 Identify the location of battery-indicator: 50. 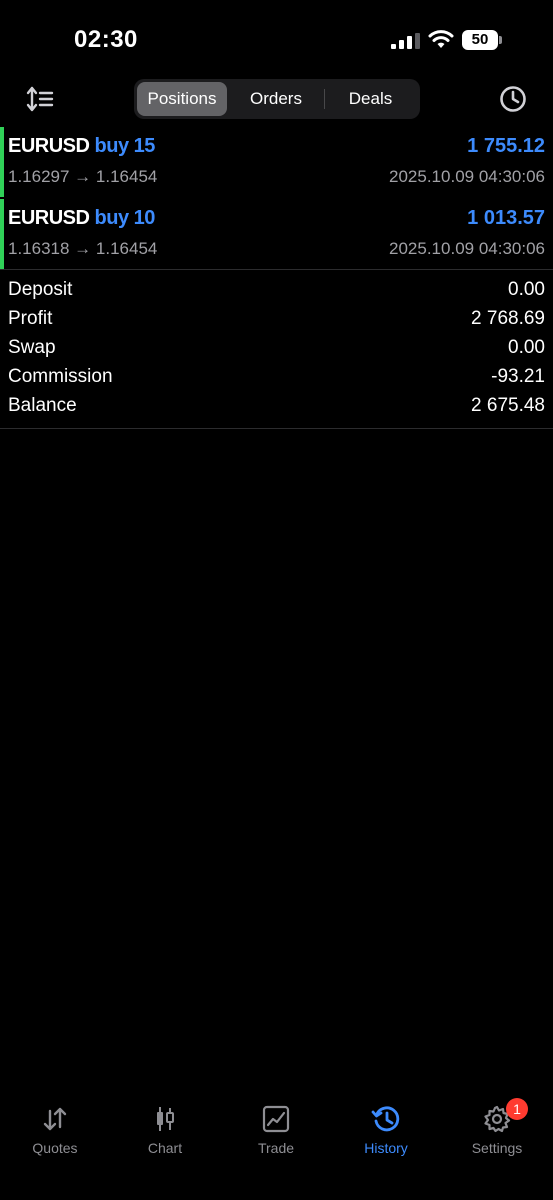
(482, 40).